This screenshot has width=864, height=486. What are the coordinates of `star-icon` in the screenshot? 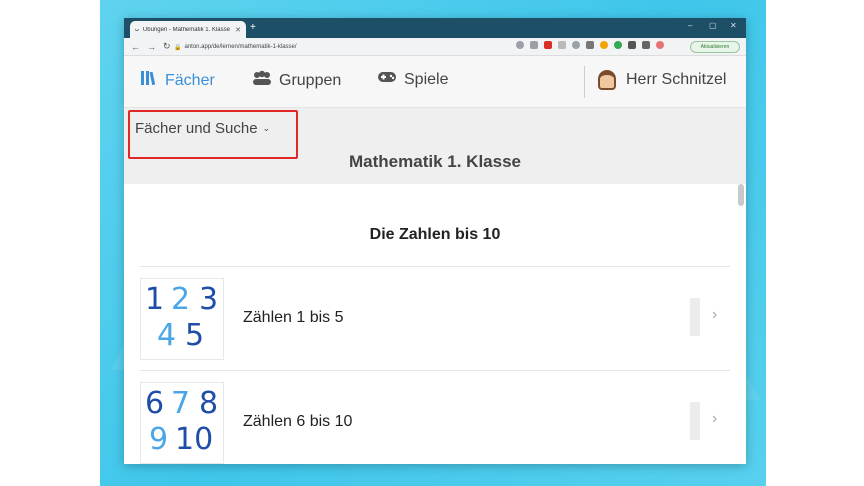 It's located at (534, 45).